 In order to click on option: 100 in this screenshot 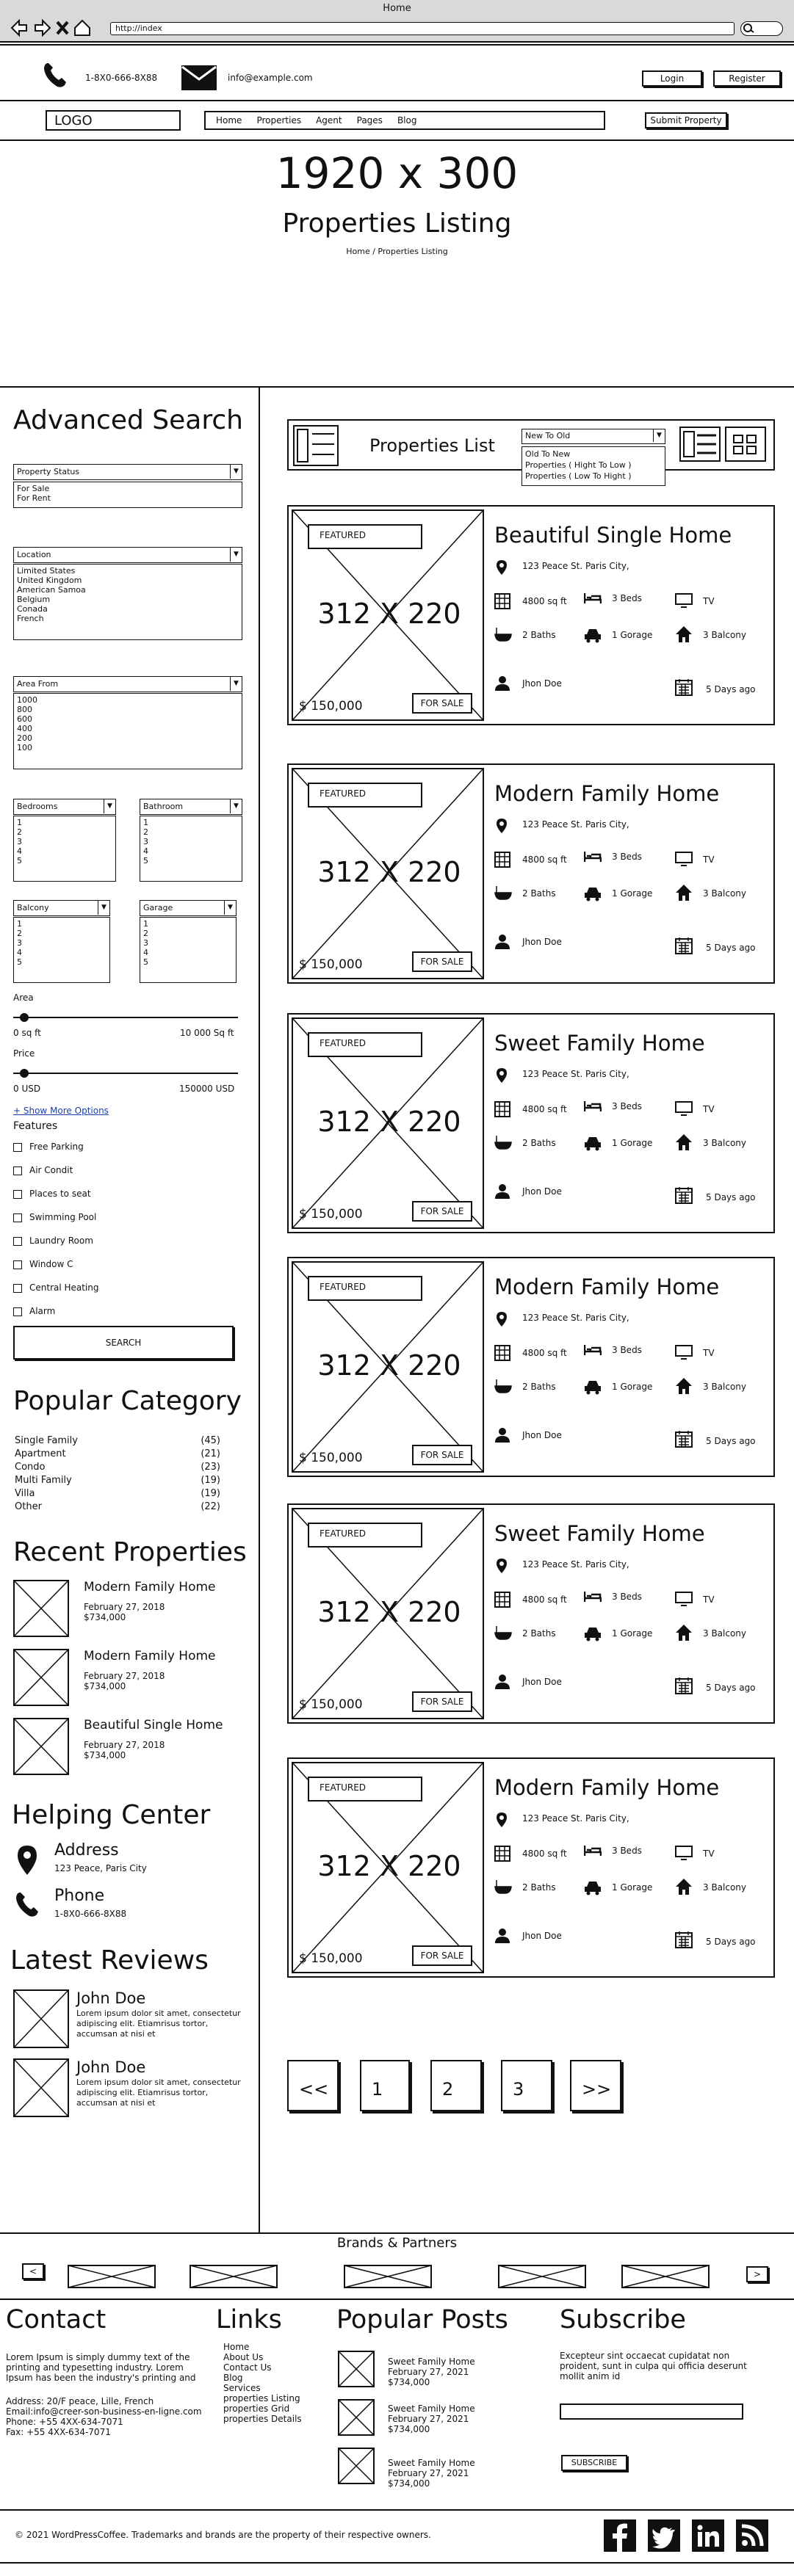, I will do `click(128, 748)`.